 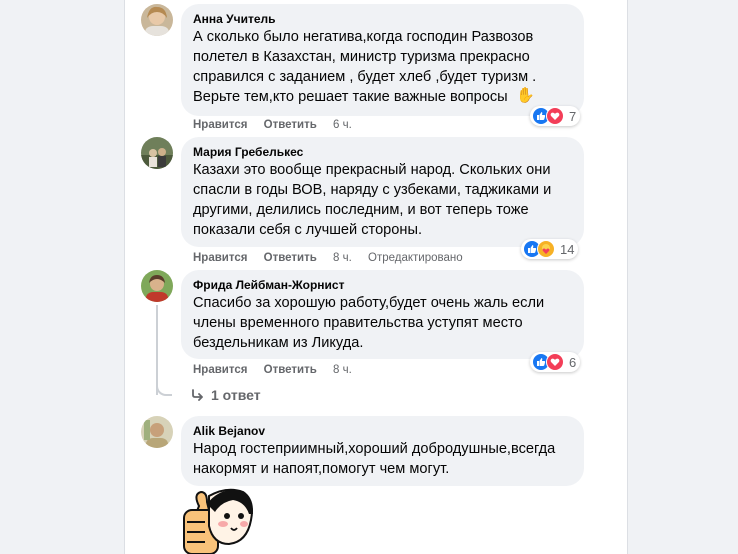 I want to click on reply-arrow-icon, so click(x=197, y=395).